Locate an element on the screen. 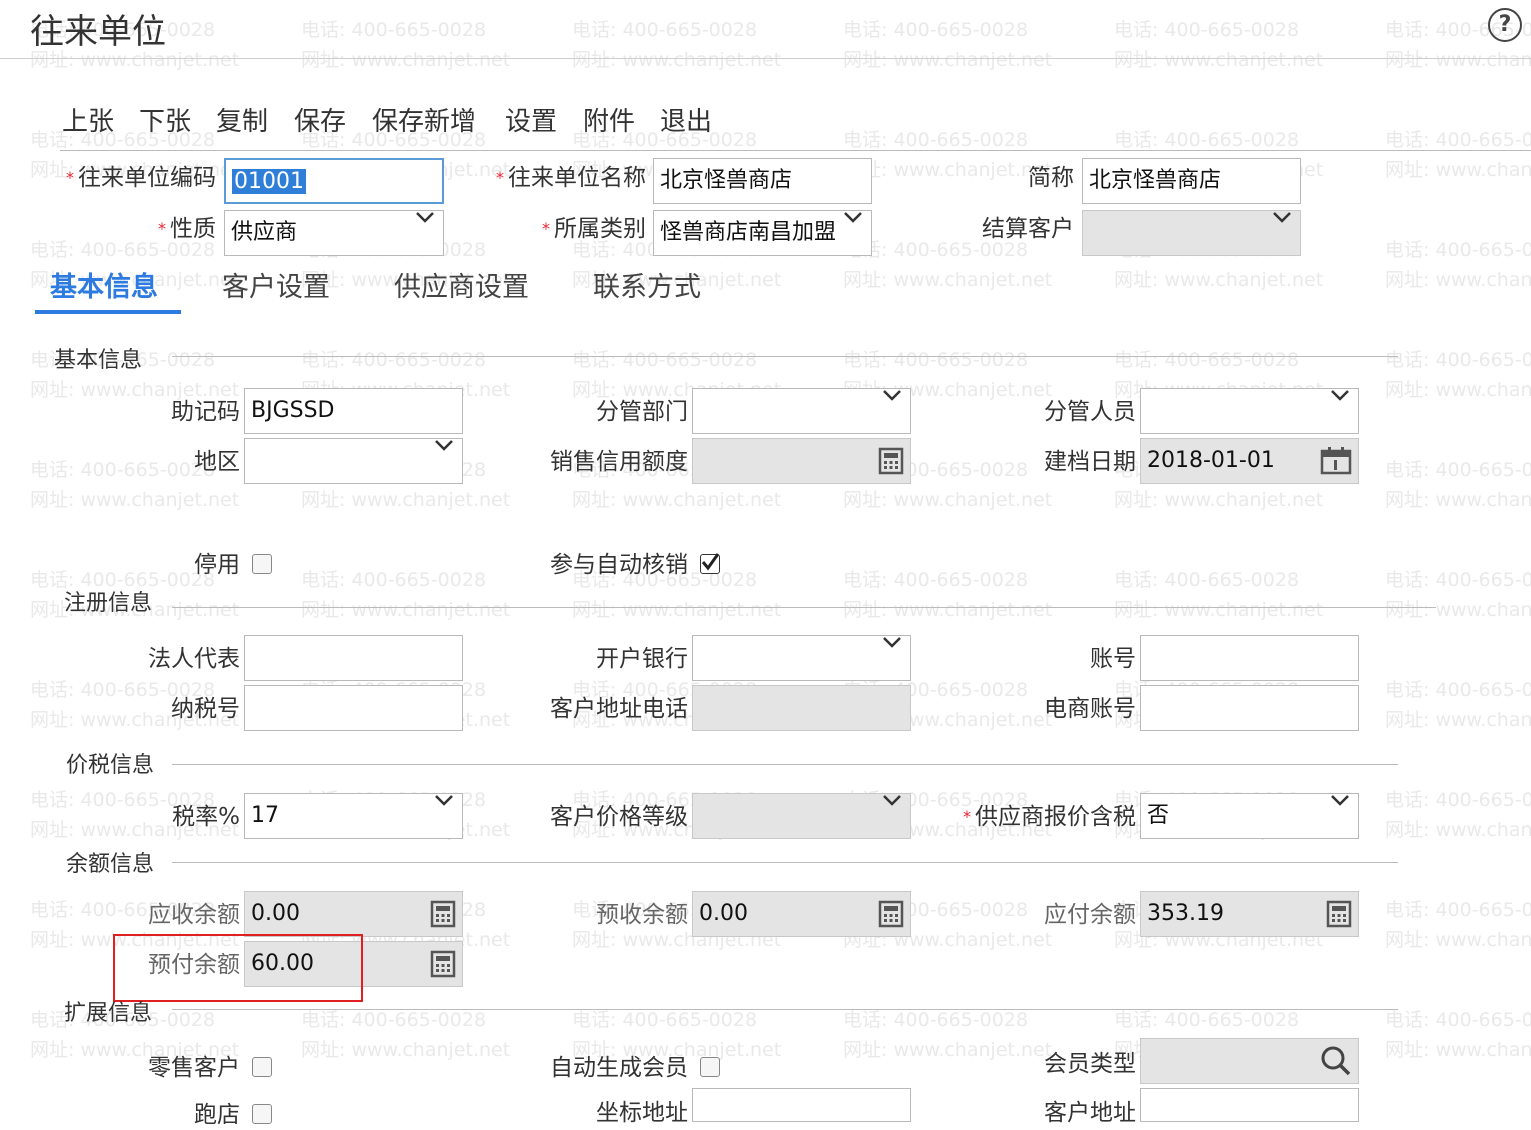 The width and height of the screenshot is (1531, 1130). name-input: 北京怪兽商店 is located at coordinates (762, 181).